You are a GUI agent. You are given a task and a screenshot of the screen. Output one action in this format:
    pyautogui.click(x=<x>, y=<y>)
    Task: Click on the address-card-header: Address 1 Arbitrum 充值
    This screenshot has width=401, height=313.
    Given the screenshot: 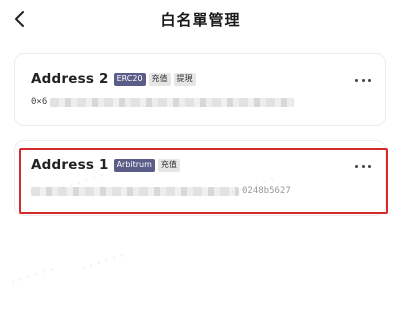 What is the action you would take?
    pyautogui.click(x=107, y=165)
    